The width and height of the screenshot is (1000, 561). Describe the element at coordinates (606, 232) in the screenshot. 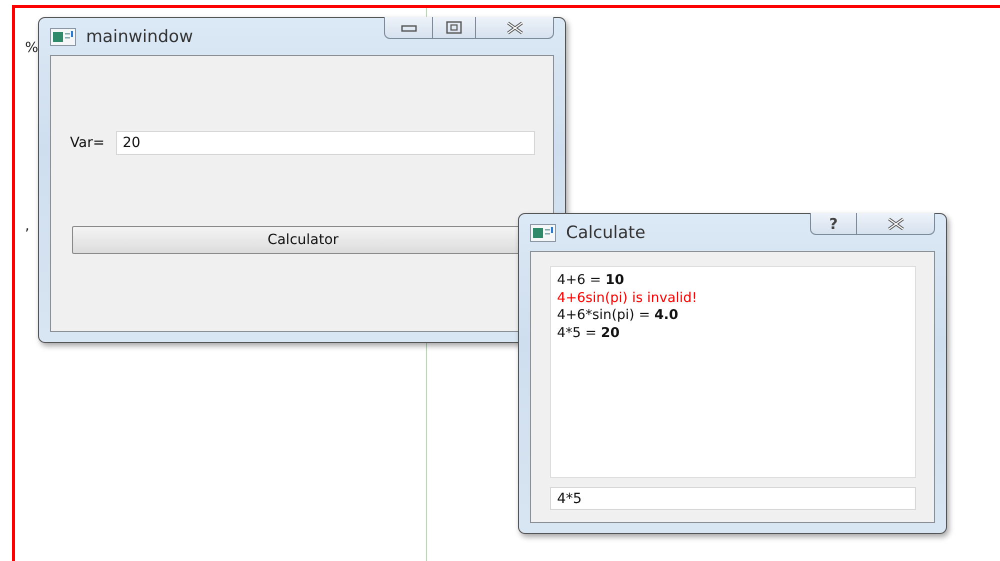

I see `window-title: Calculate` at that location.